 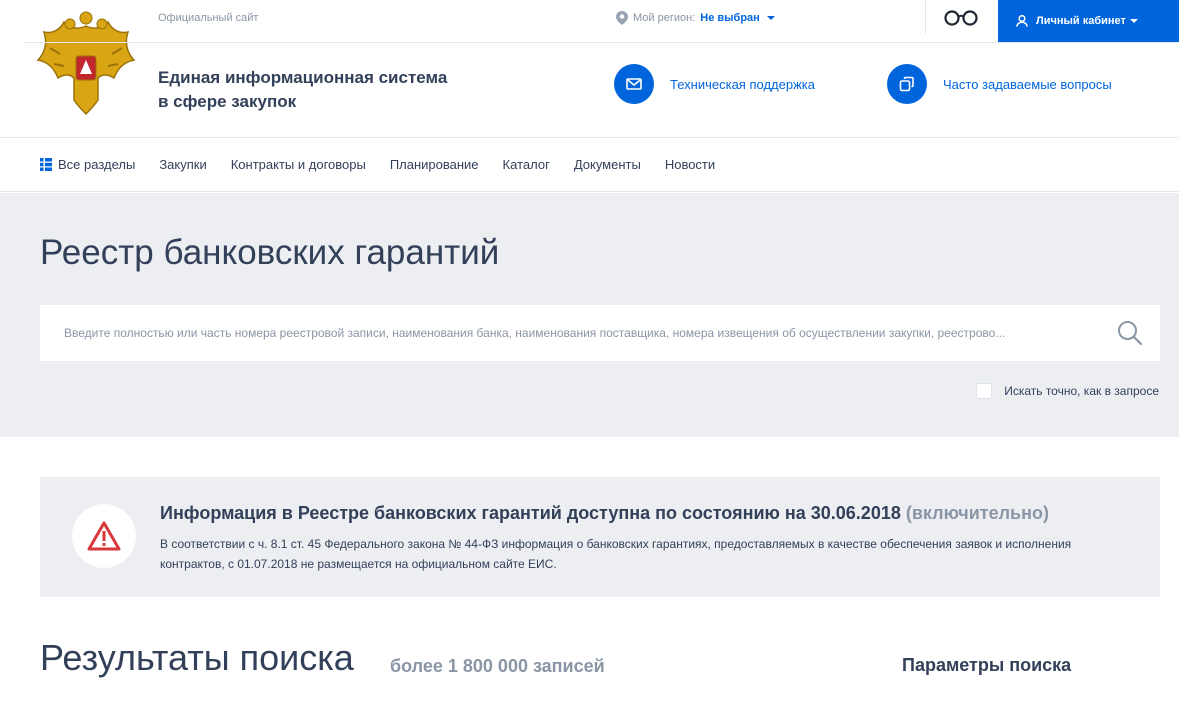 What do you see at coordinates (97, 164) in the screenshot?
I see `nav-label: Все разделы` at bounding box center [97, 164].